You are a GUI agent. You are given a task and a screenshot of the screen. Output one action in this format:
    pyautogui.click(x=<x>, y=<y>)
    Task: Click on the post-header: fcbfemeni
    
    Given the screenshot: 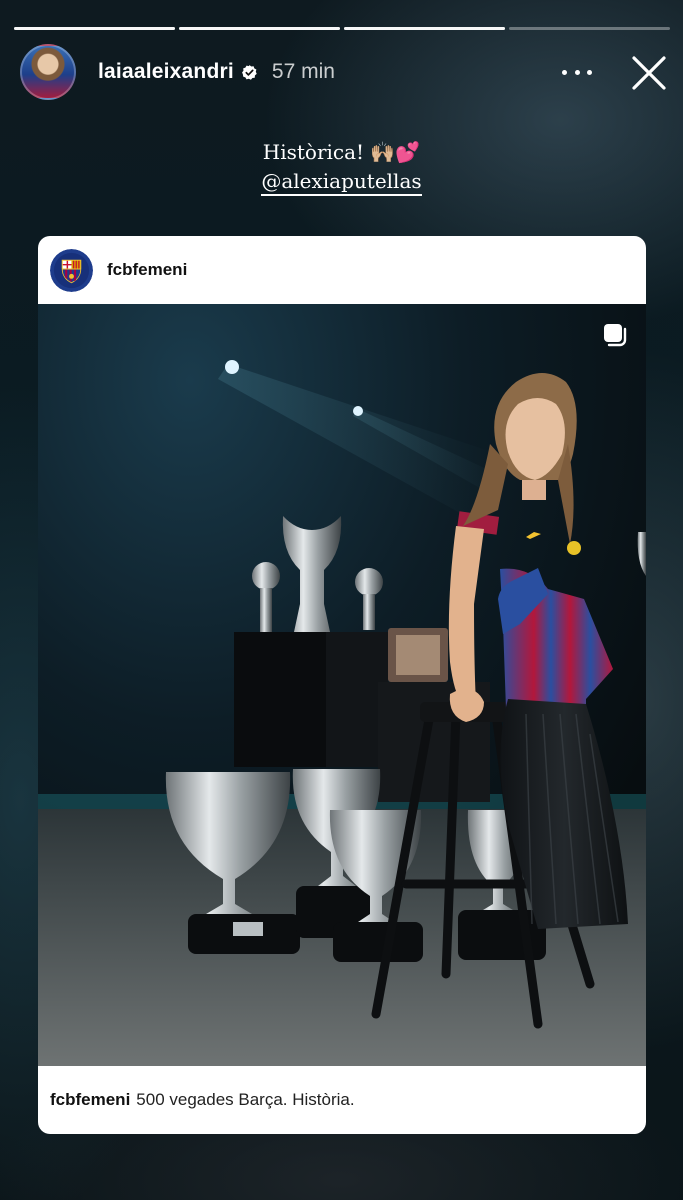 What is the action you would take?
    pyautogui.click(x=342, y=270)
    